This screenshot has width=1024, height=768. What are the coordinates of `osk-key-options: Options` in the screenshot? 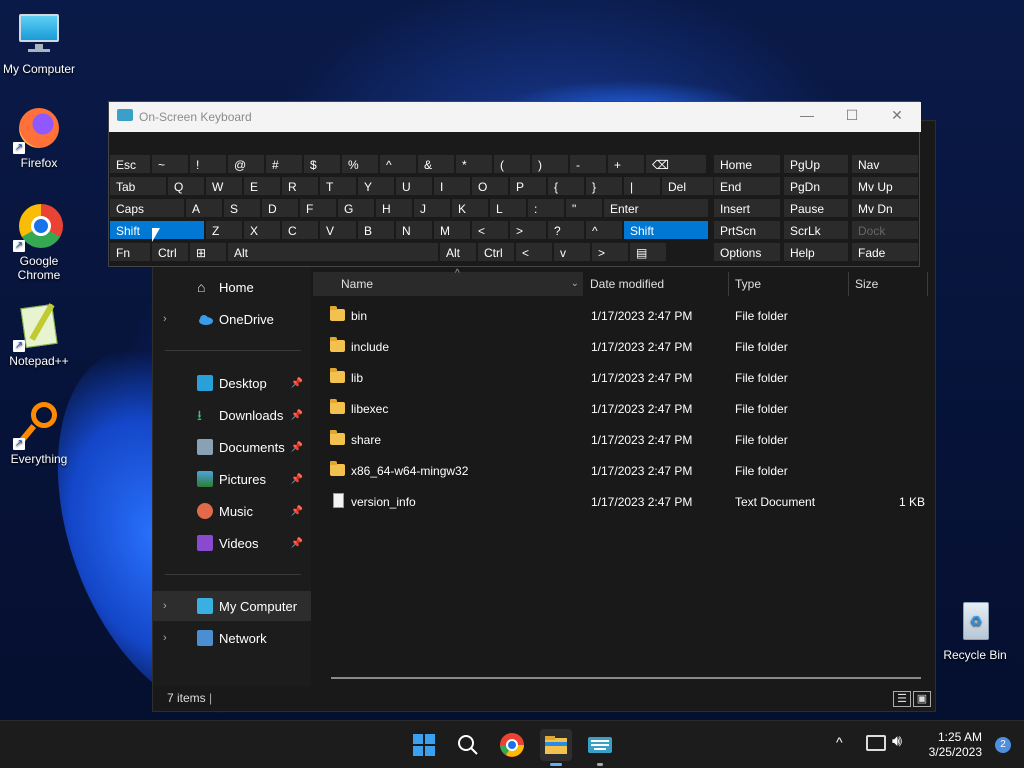 It's located at (747, 252).